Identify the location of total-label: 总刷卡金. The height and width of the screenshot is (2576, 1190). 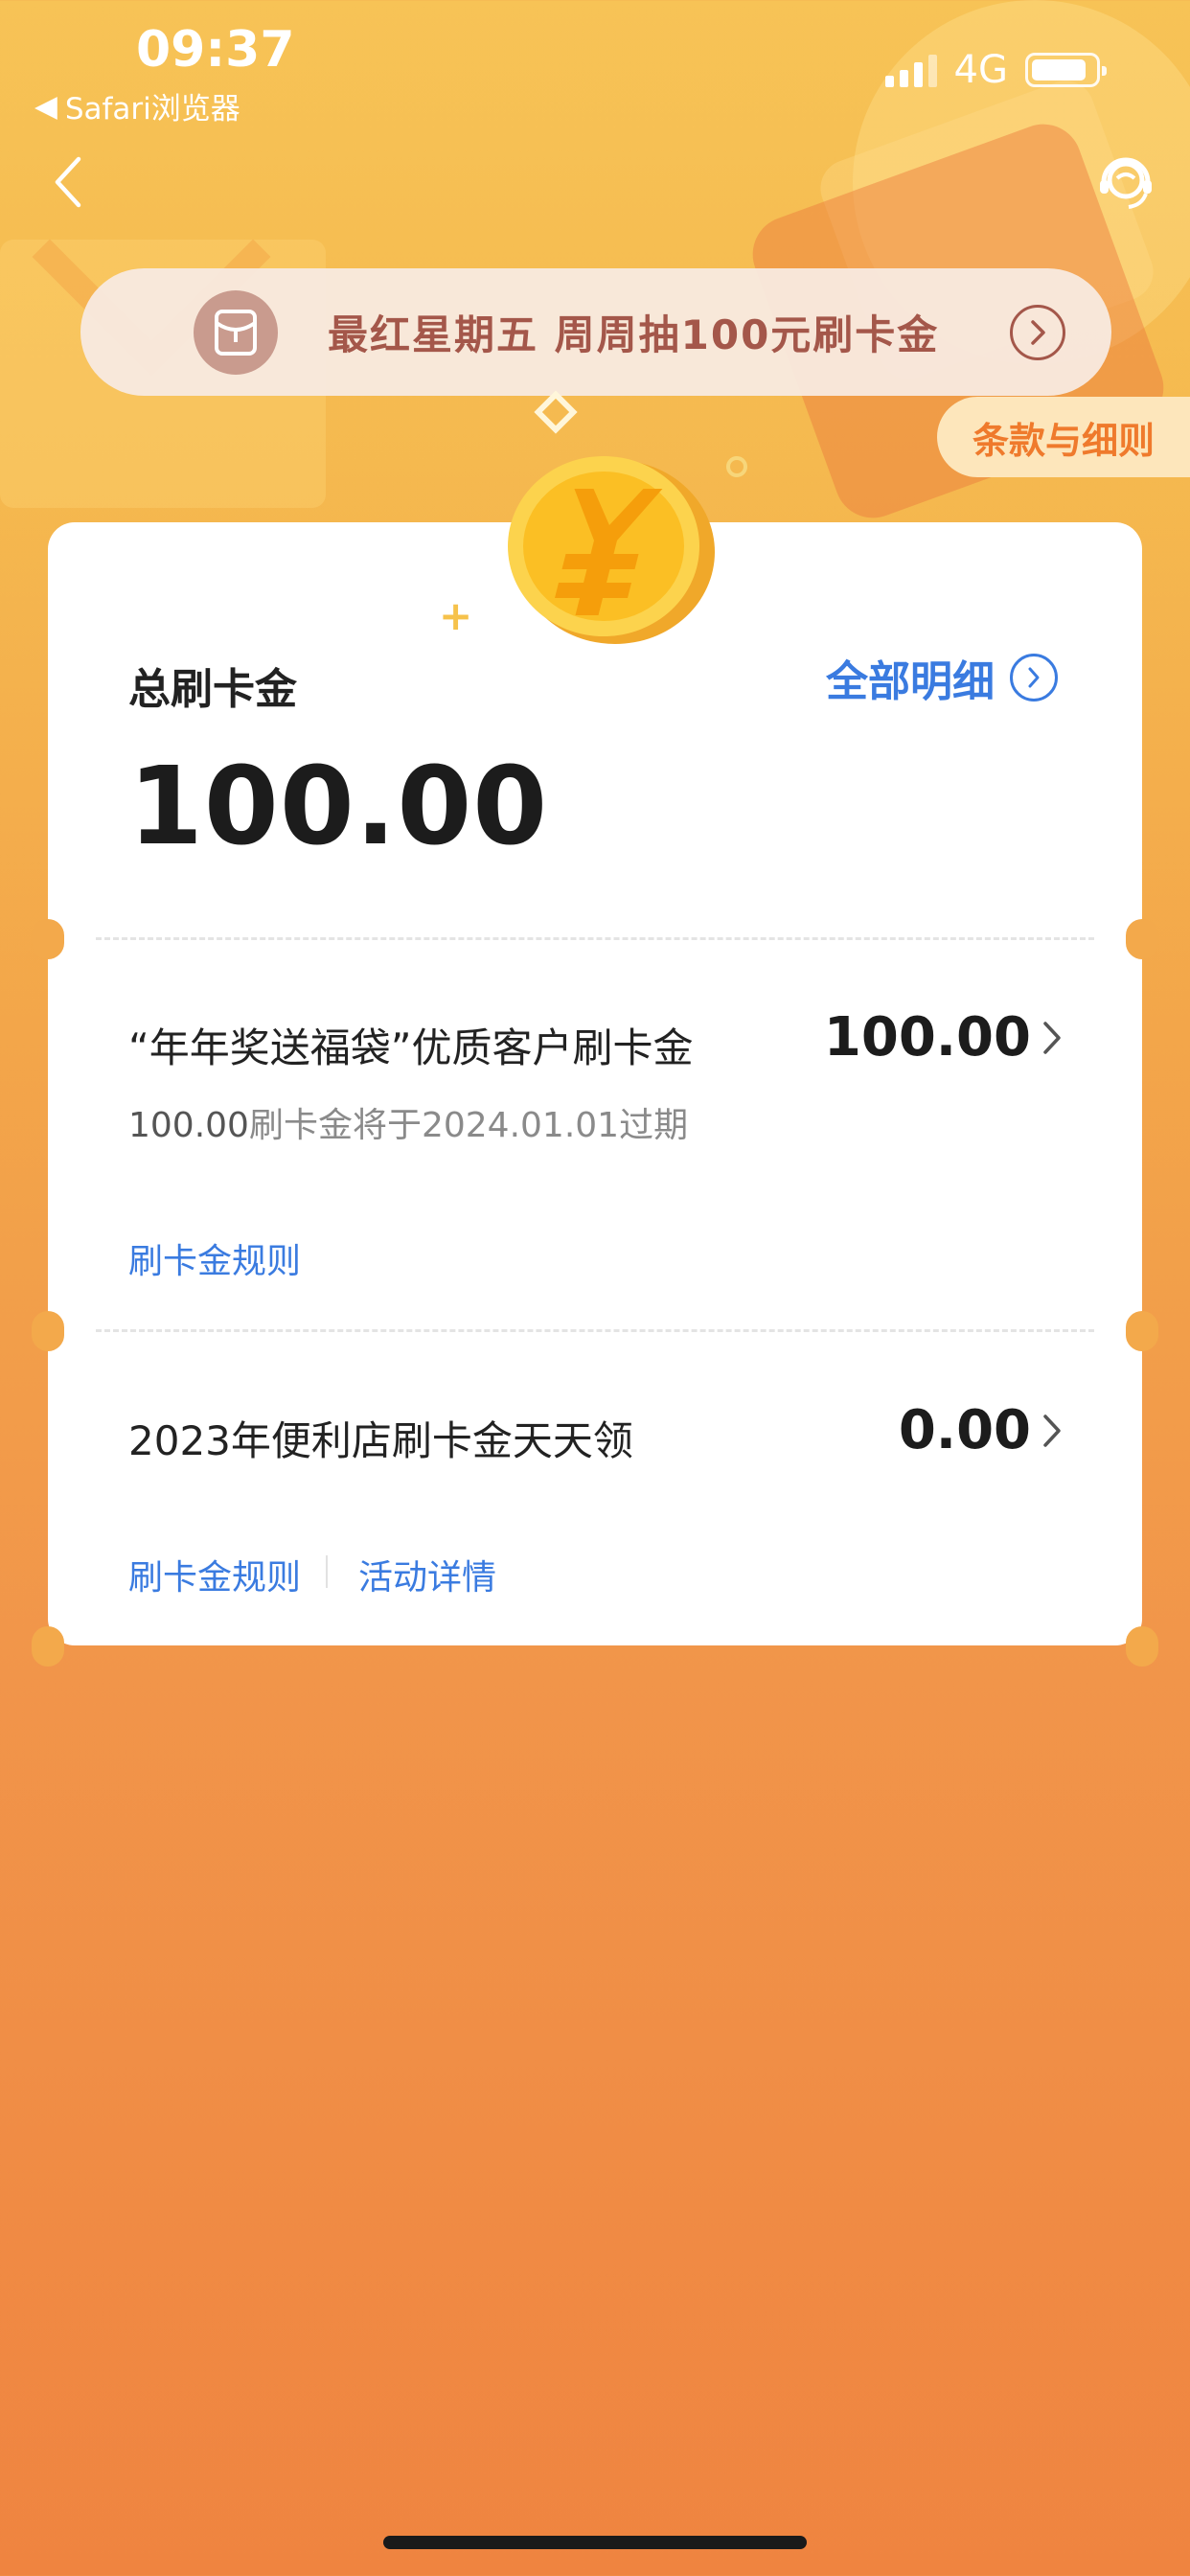
(213, 689).